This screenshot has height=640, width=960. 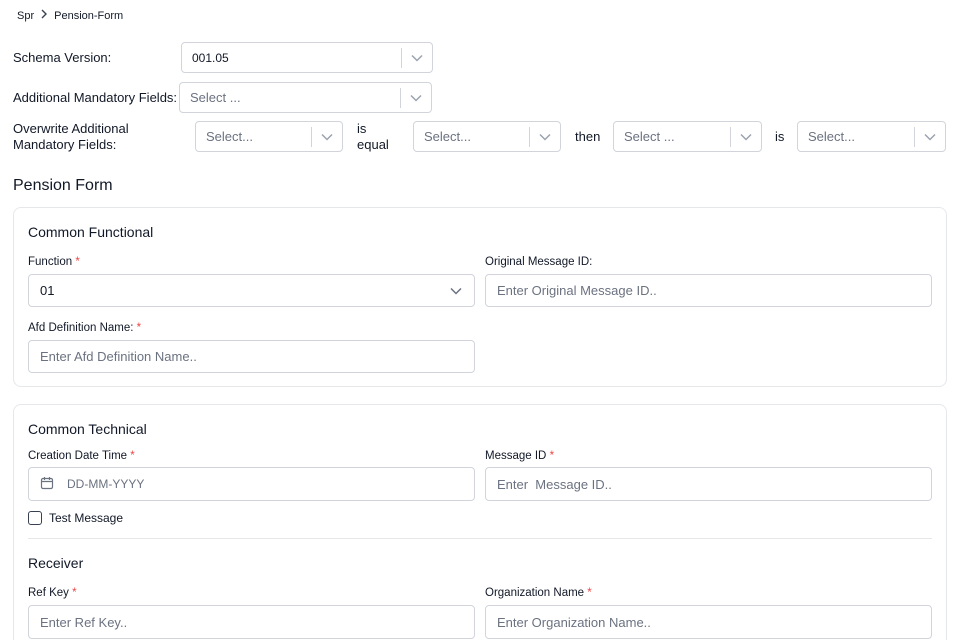 What do you see at coordinates (95, 97) in the screenshot?
I see `additional-mandatory-label: Additional Mandatory Fields:` at bounding box center [95, 97].